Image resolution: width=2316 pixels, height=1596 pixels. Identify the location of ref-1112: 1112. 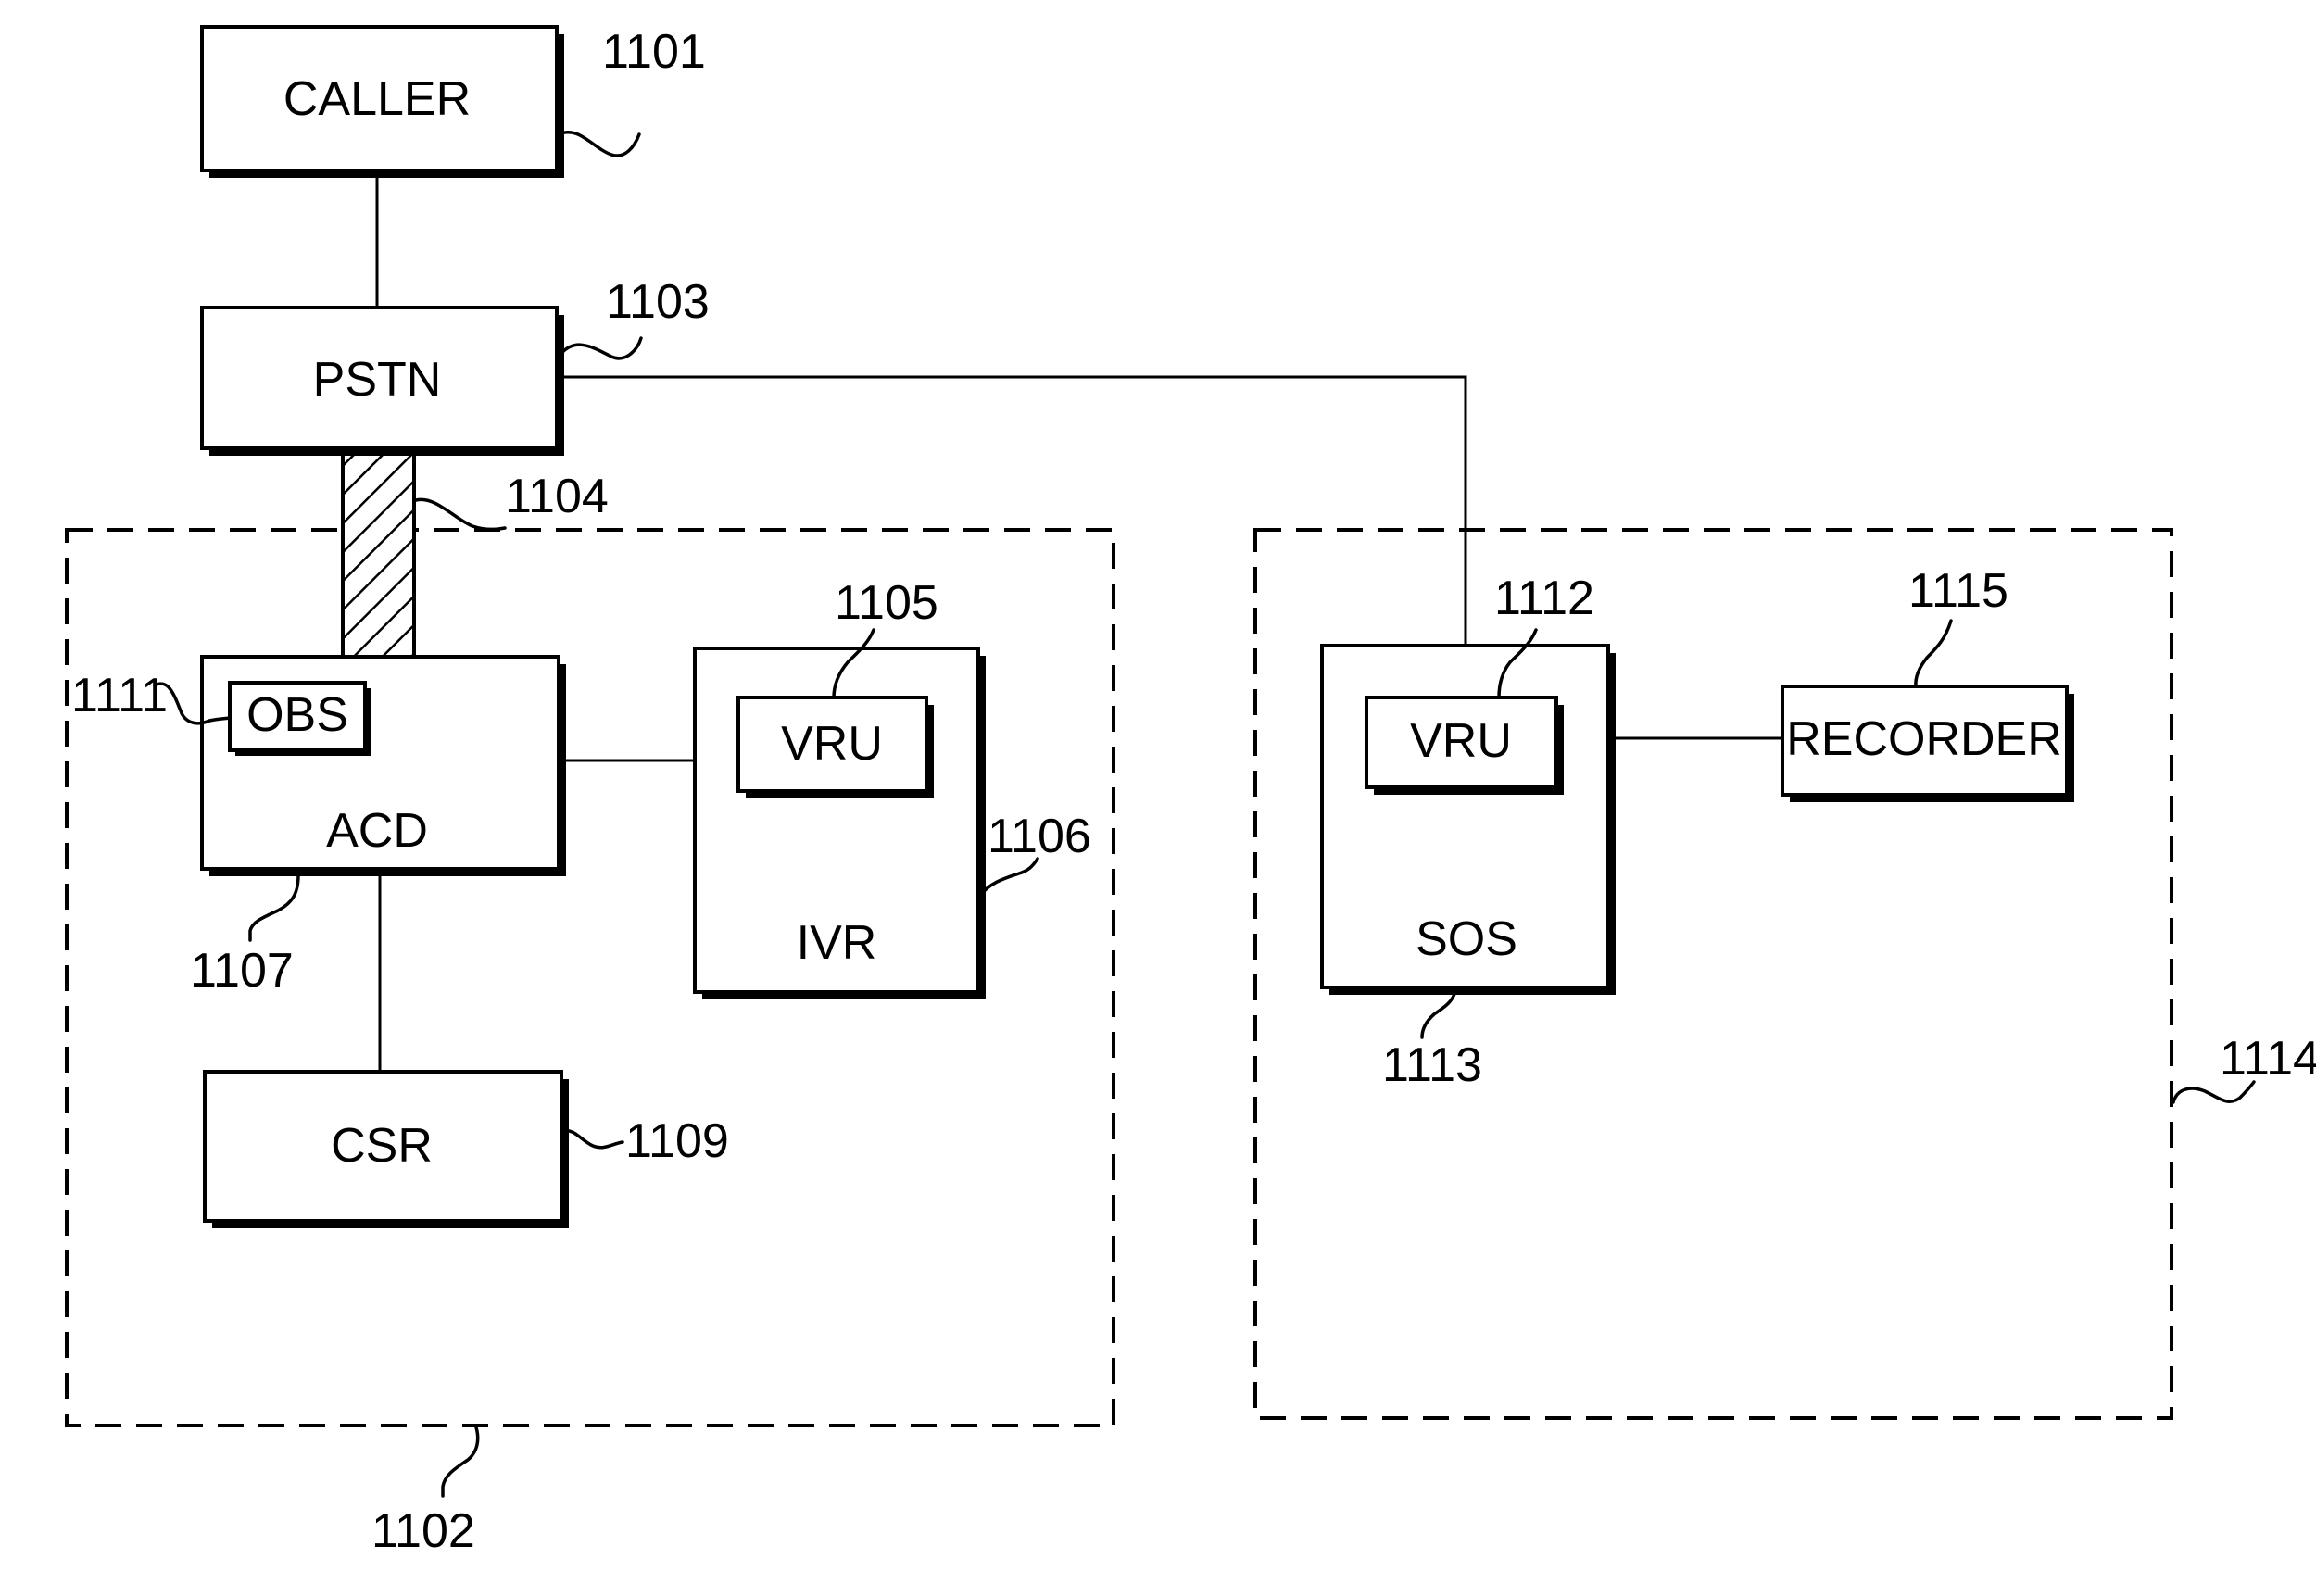
(1544, 598).